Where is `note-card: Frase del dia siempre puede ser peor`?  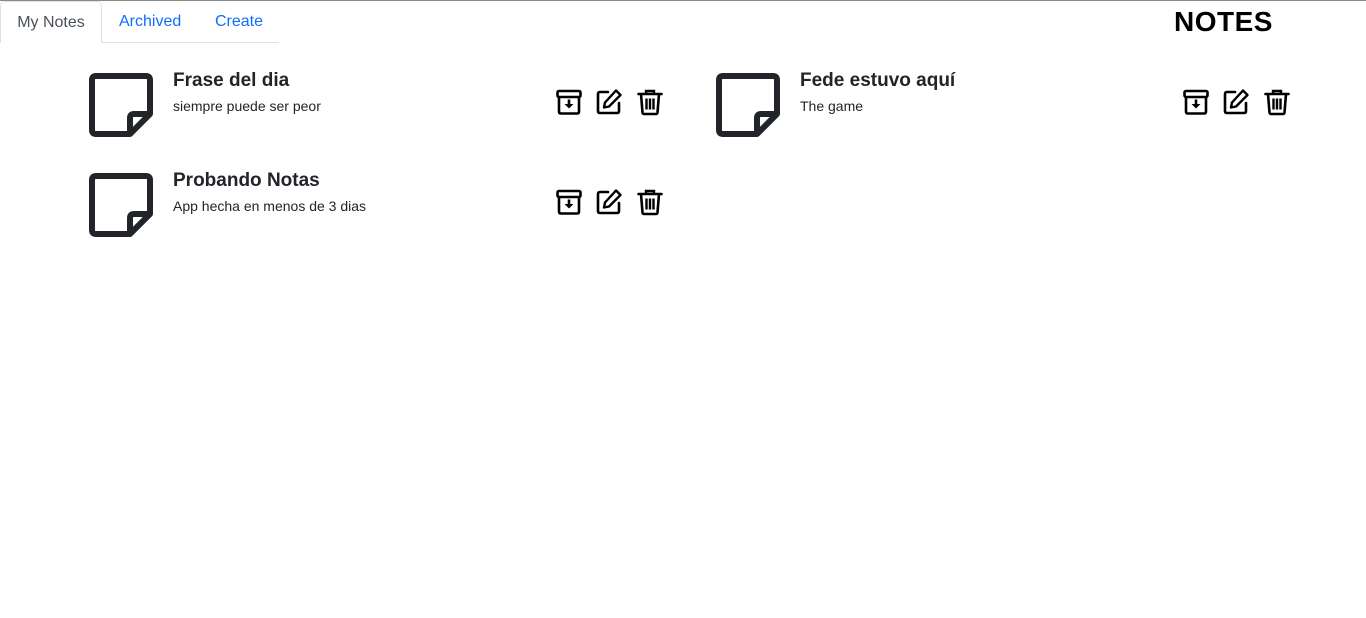 note-card: Frase del dia siempre puede ser peor is located at coordinates (378, 107).